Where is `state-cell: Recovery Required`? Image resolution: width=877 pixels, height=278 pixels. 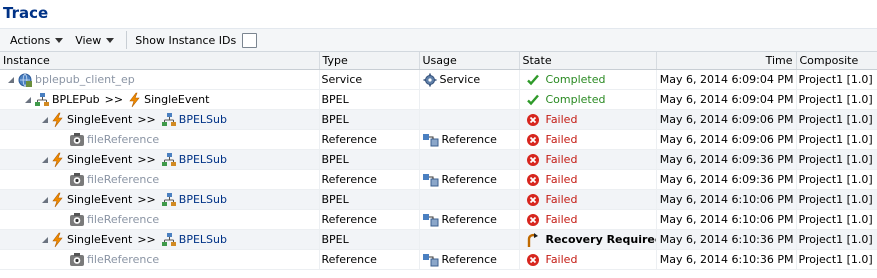
state-cell: Recovery Required is located at coordinates (588, 239).